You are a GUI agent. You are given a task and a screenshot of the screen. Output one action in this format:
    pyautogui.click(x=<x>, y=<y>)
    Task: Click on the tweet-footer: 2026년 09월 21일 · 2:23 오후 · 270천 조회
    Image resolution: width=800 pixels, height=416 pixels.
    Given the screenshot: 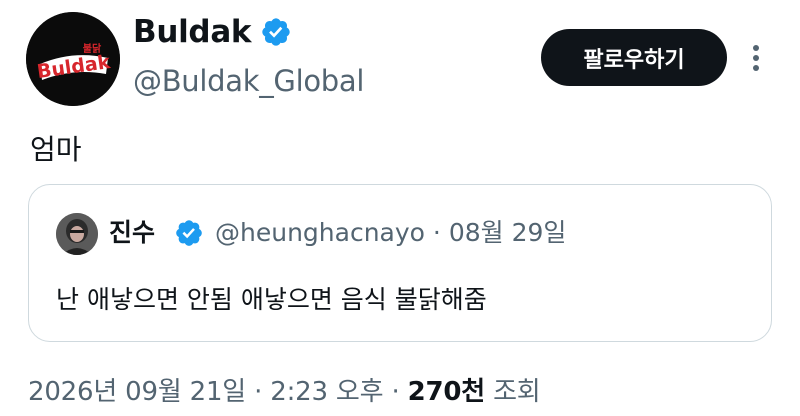 What is the action you would take?
    pyautogui.click(x=284, y=389)
    